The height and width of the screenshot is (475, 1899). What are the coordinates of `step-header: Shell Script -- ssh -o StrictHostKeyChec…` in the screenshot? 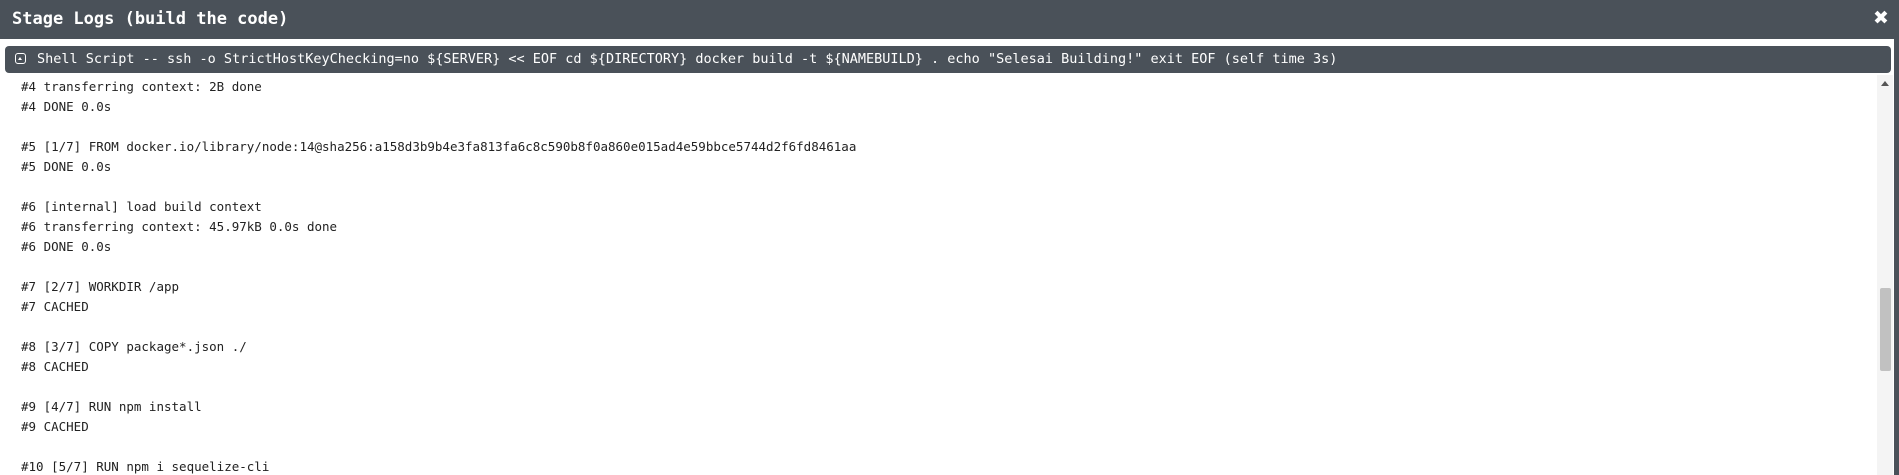 It's located at (948, 59).